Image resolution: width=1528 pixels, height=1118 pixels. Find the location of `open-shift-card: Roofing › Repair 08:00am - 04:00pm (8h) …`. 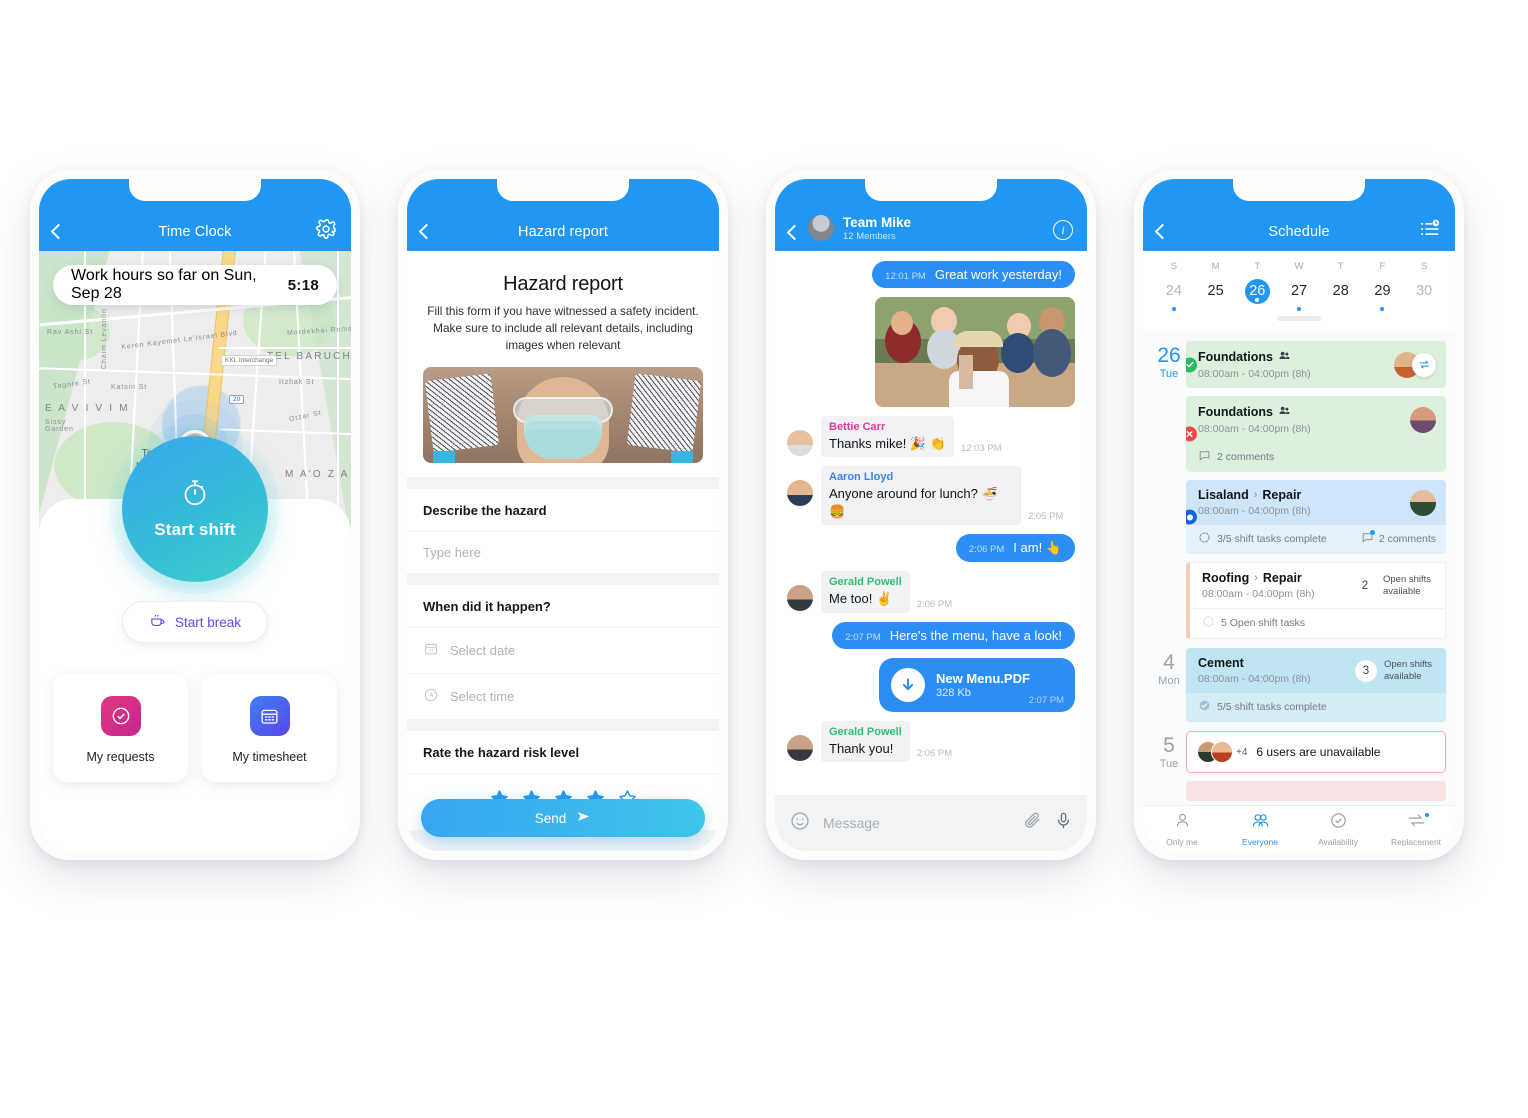

open-shift-card: Roofing › Repair 08:00am - 04:00pm (8h) … is located at coordinates (1316, 600).